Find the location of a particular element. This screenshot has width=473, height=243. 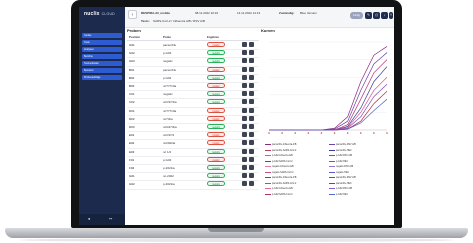

cell-probe: ncC97/4ia is located at coordinates (170, 102).